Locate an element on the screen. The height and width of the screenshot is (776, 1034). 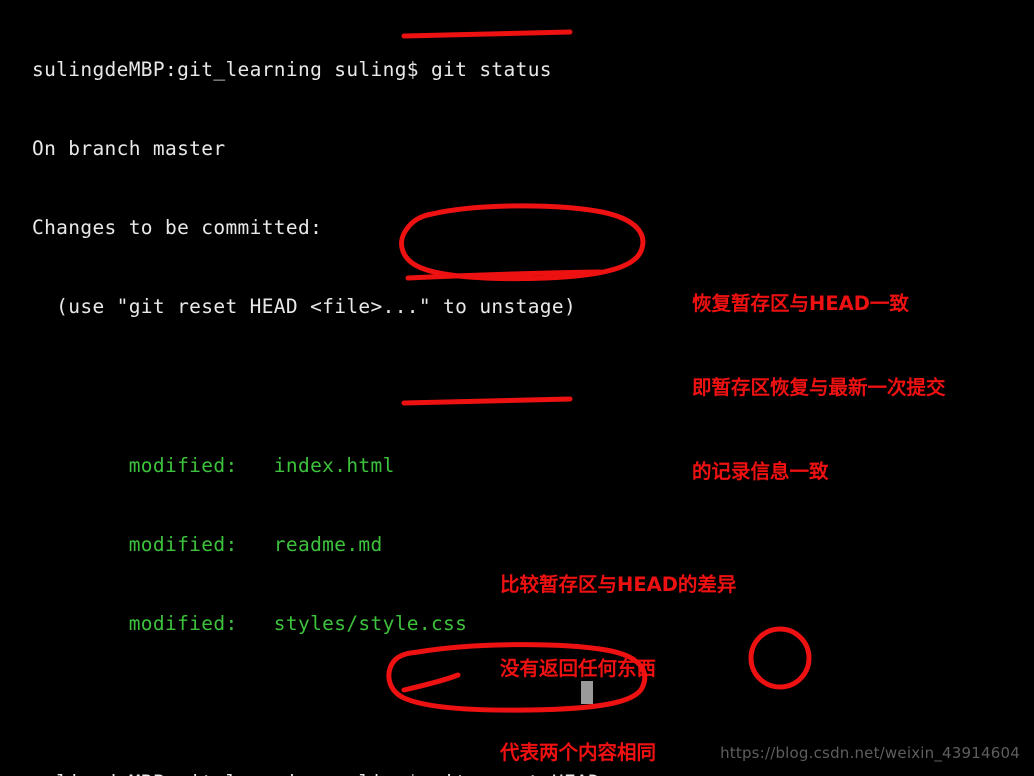
annotation-reset-head-line1: 恢复暂存区与HEAD一致 is located at coordinates (800, 303).